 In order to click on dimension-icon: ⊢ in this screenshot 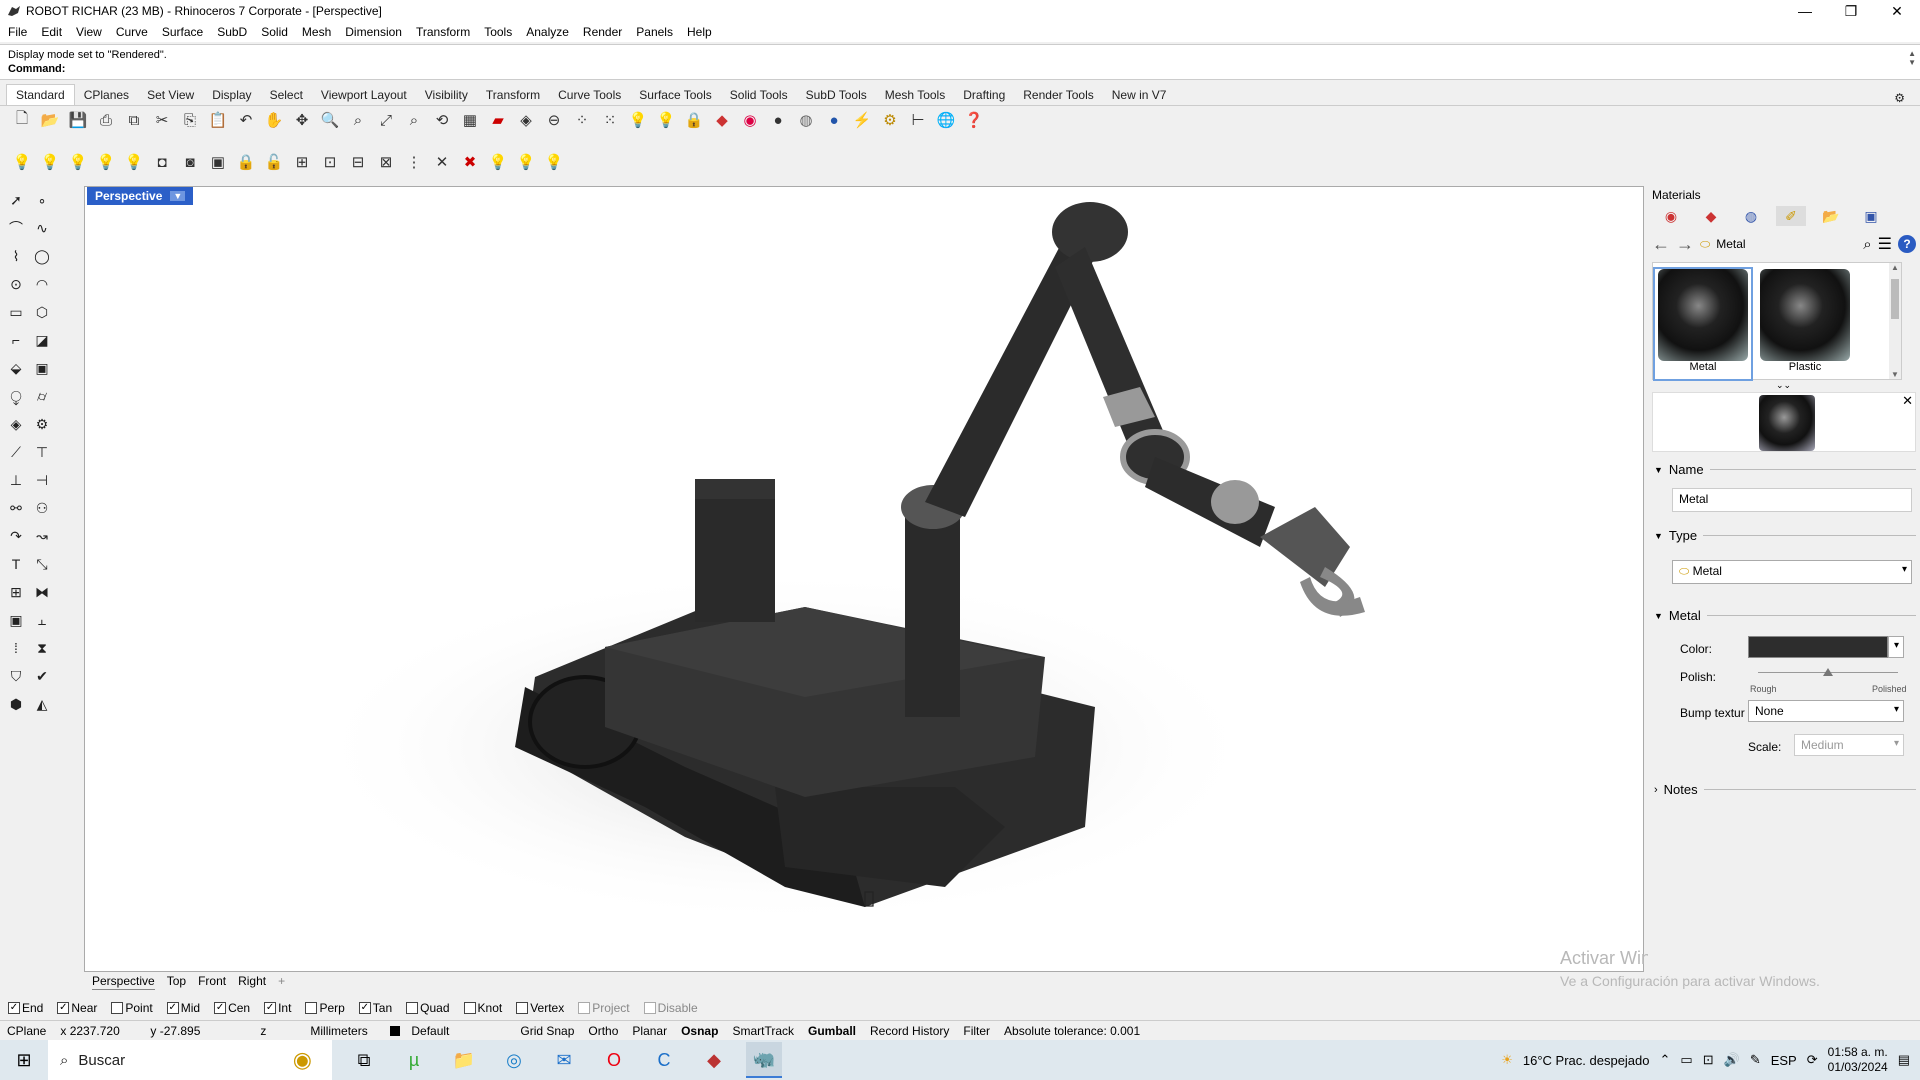, I will do `click(918, 120)`.